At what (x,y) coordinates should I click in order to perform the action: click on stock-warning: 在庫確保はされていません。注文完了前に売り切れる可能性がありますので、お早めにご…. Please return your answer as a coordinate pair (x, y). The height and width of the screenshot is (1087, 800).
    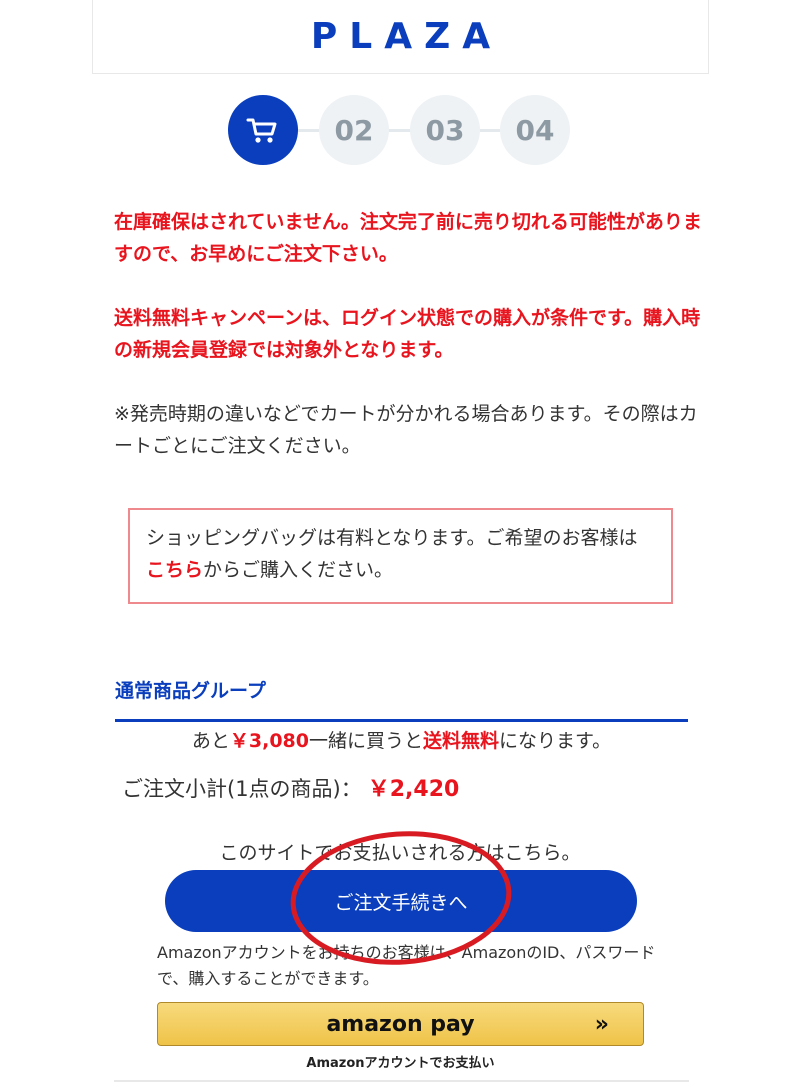
    Looking at the image, I should click on (408, 238).